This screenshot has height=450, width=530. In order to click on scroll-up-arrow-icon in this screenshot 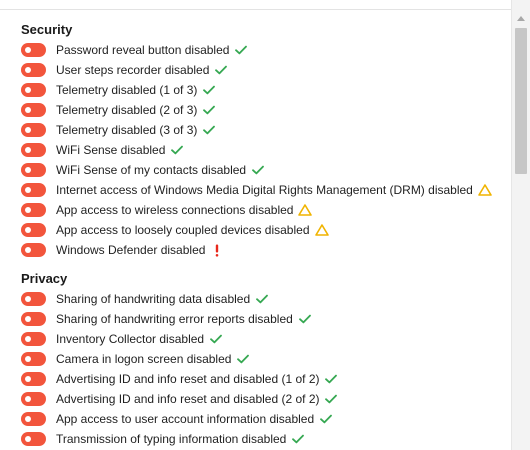, I will do `click(521, 18)`.